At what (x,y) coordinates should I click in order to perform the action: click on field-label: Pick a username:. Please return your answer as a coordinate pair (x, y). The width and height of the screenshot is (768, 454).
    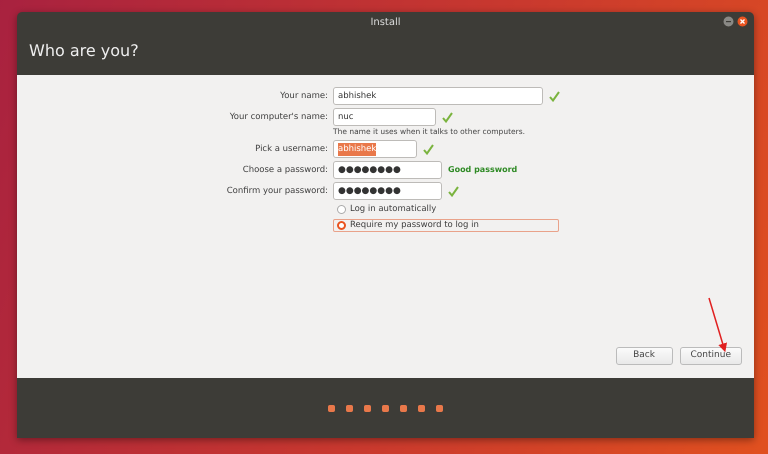
    Looking at the image, I should click on (291, 149).